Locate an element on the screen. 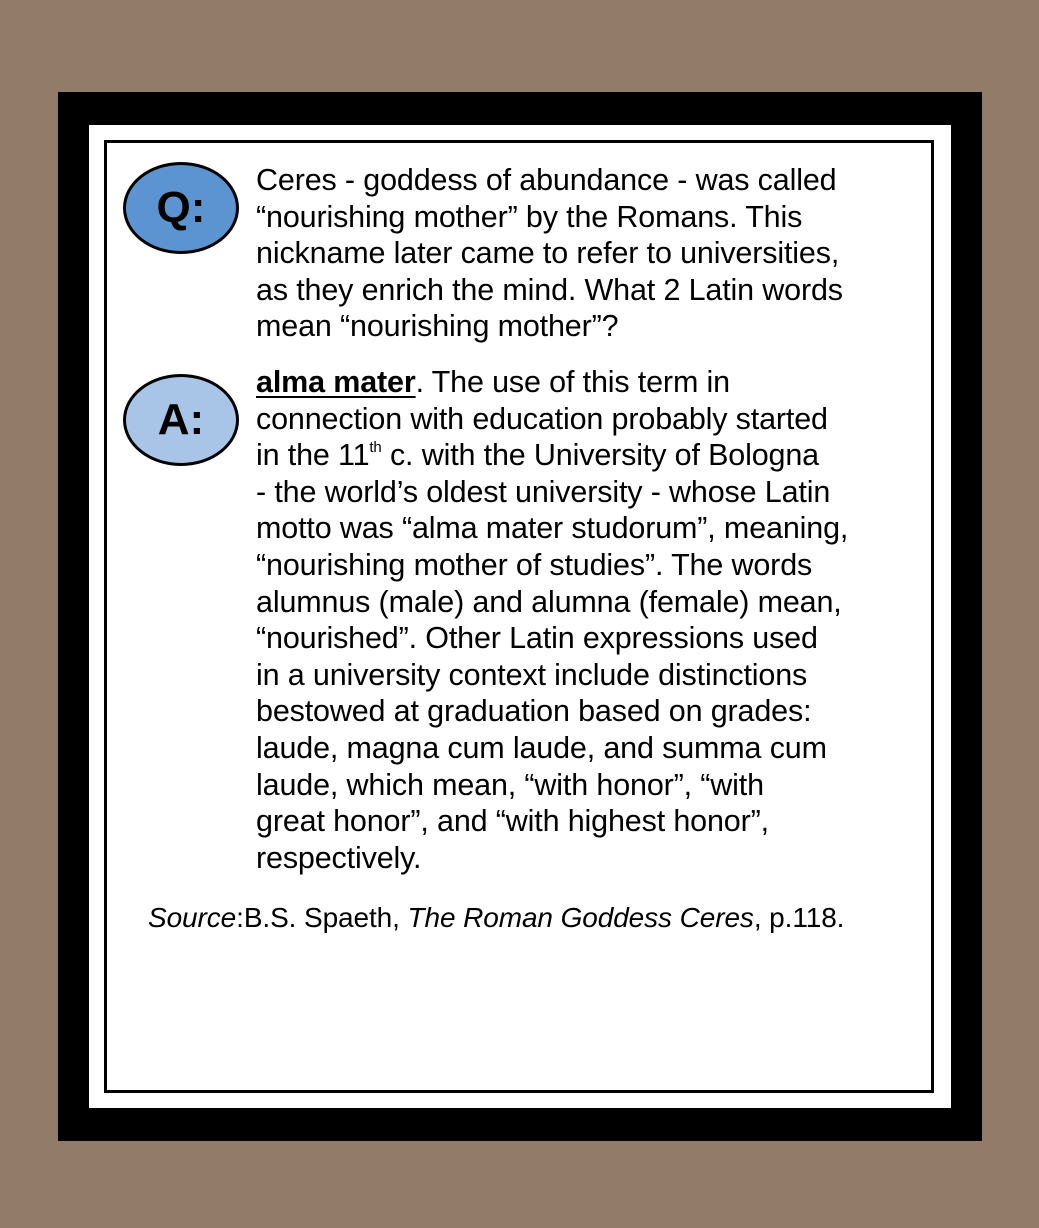  question-badge: Q: is located at coordinates (181, 208).